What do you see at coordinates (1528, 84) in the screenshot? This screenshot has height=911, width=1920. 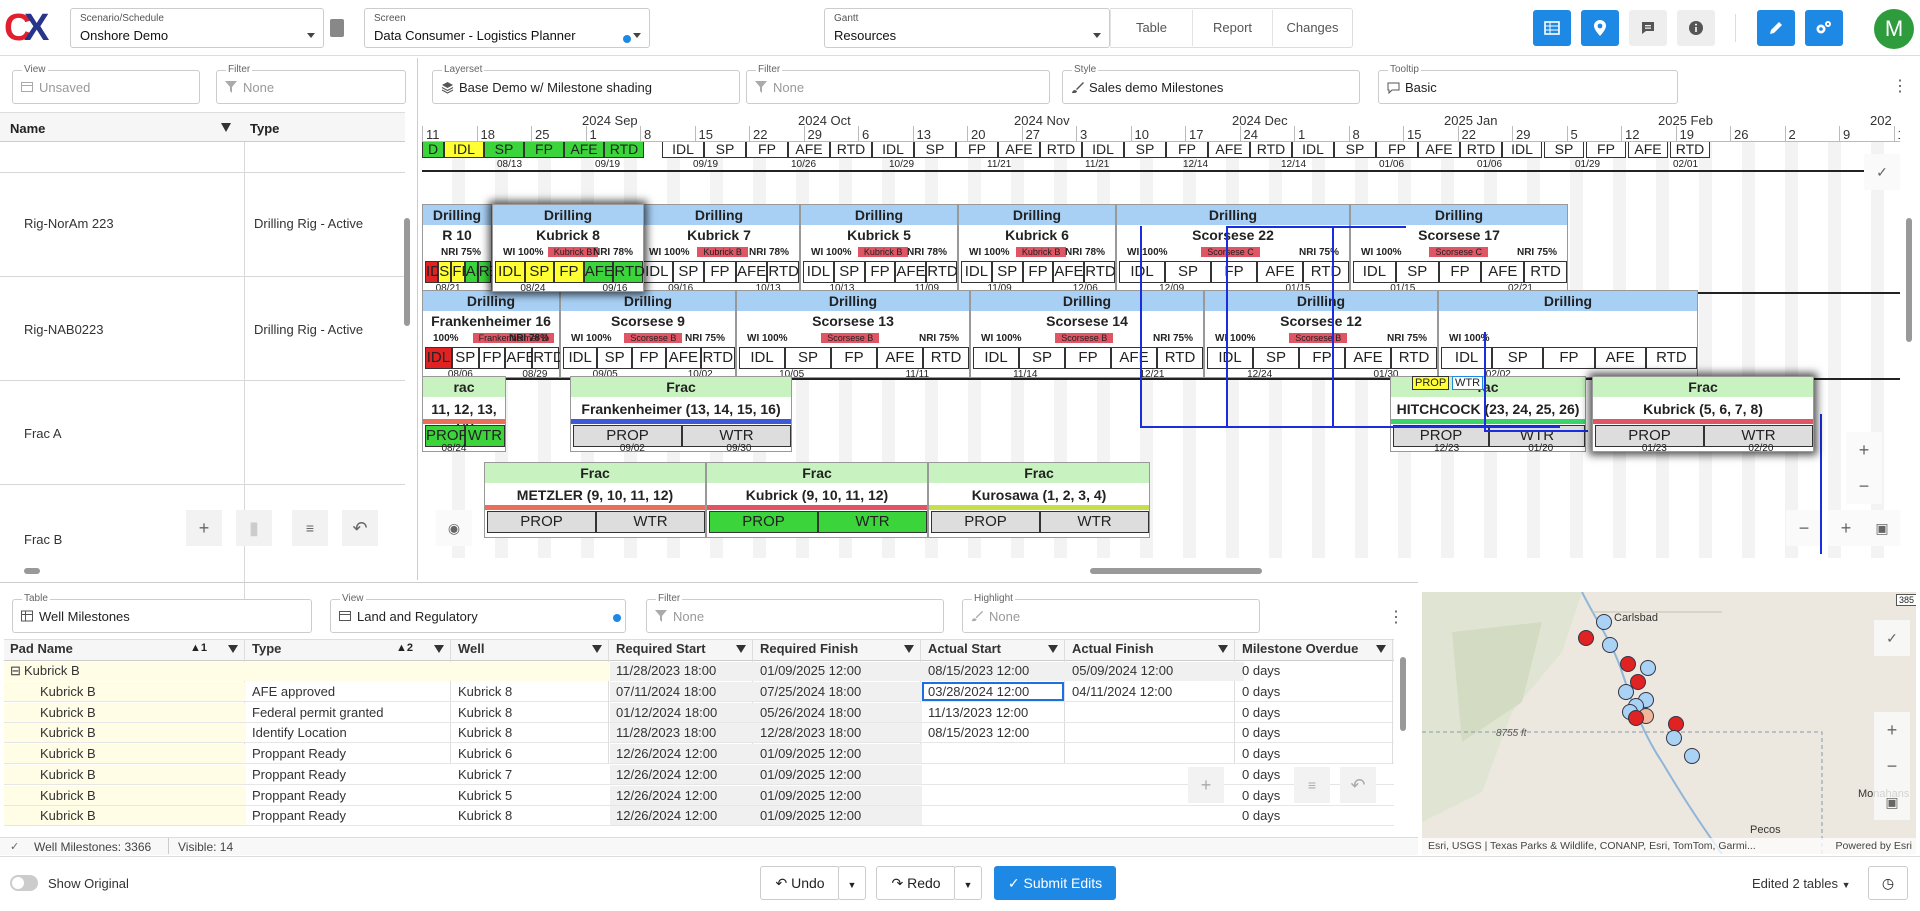 I see `tooltip-select: Tooltip Basic` at bounding box center [1528, 84].